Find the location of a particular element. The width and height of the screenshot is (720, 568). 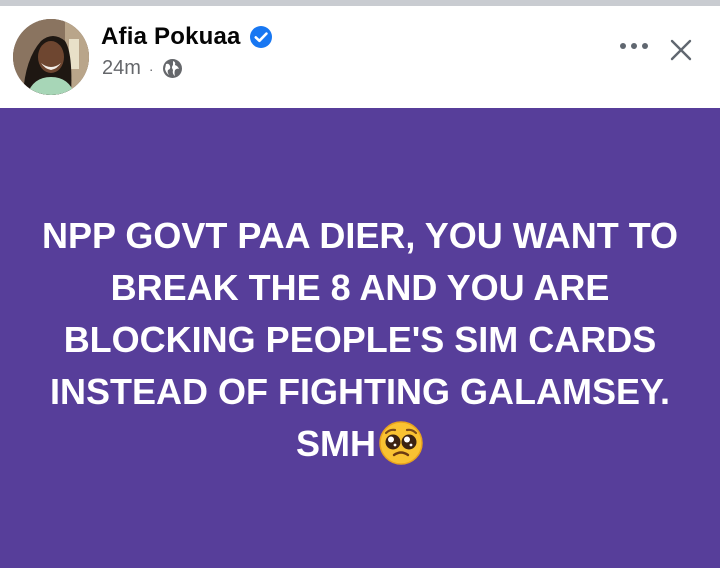

avatar is located at coordinates (51, 57).